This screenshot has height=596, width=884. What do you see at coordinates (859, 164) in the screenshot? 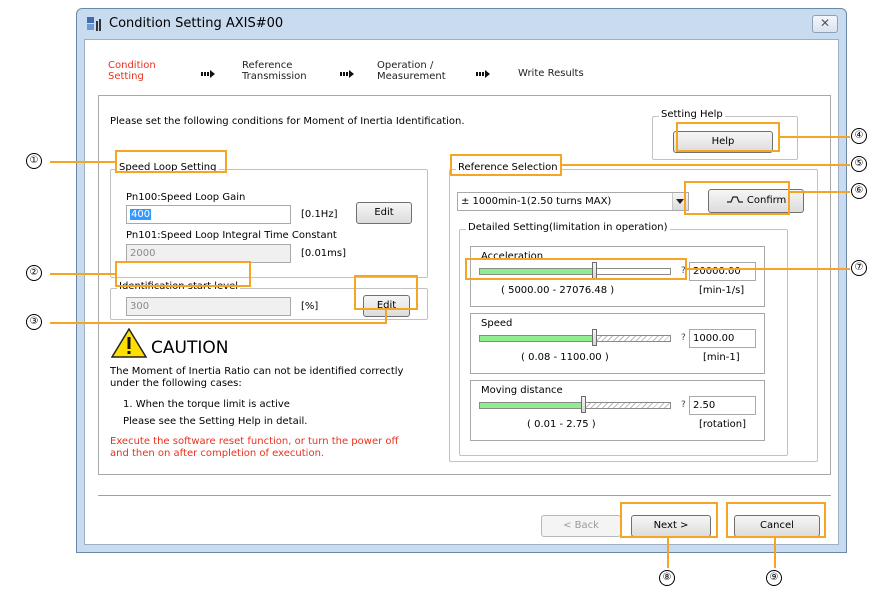
I see `callout-number-5: ⑤` at bounding box center [859, 164].